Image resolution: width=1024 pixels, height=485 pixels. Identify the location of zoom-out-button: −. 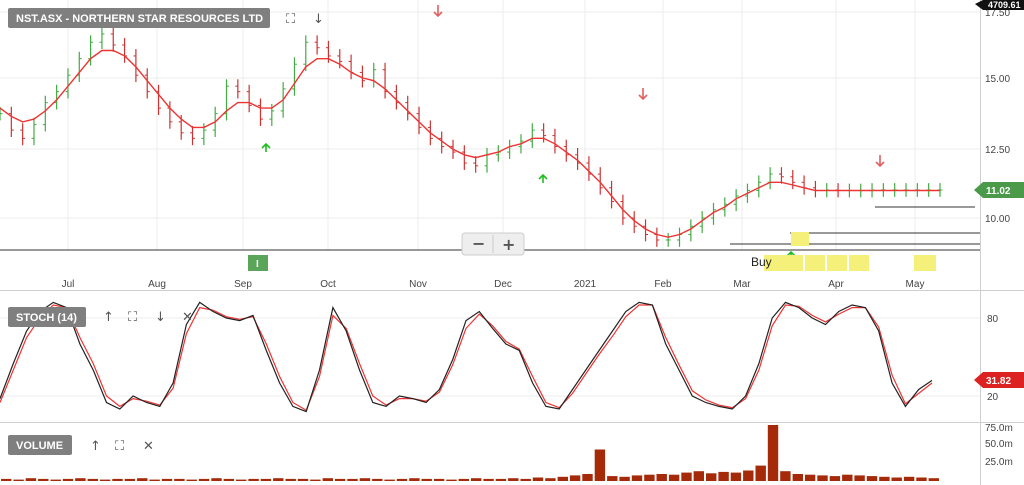
(478, 243).